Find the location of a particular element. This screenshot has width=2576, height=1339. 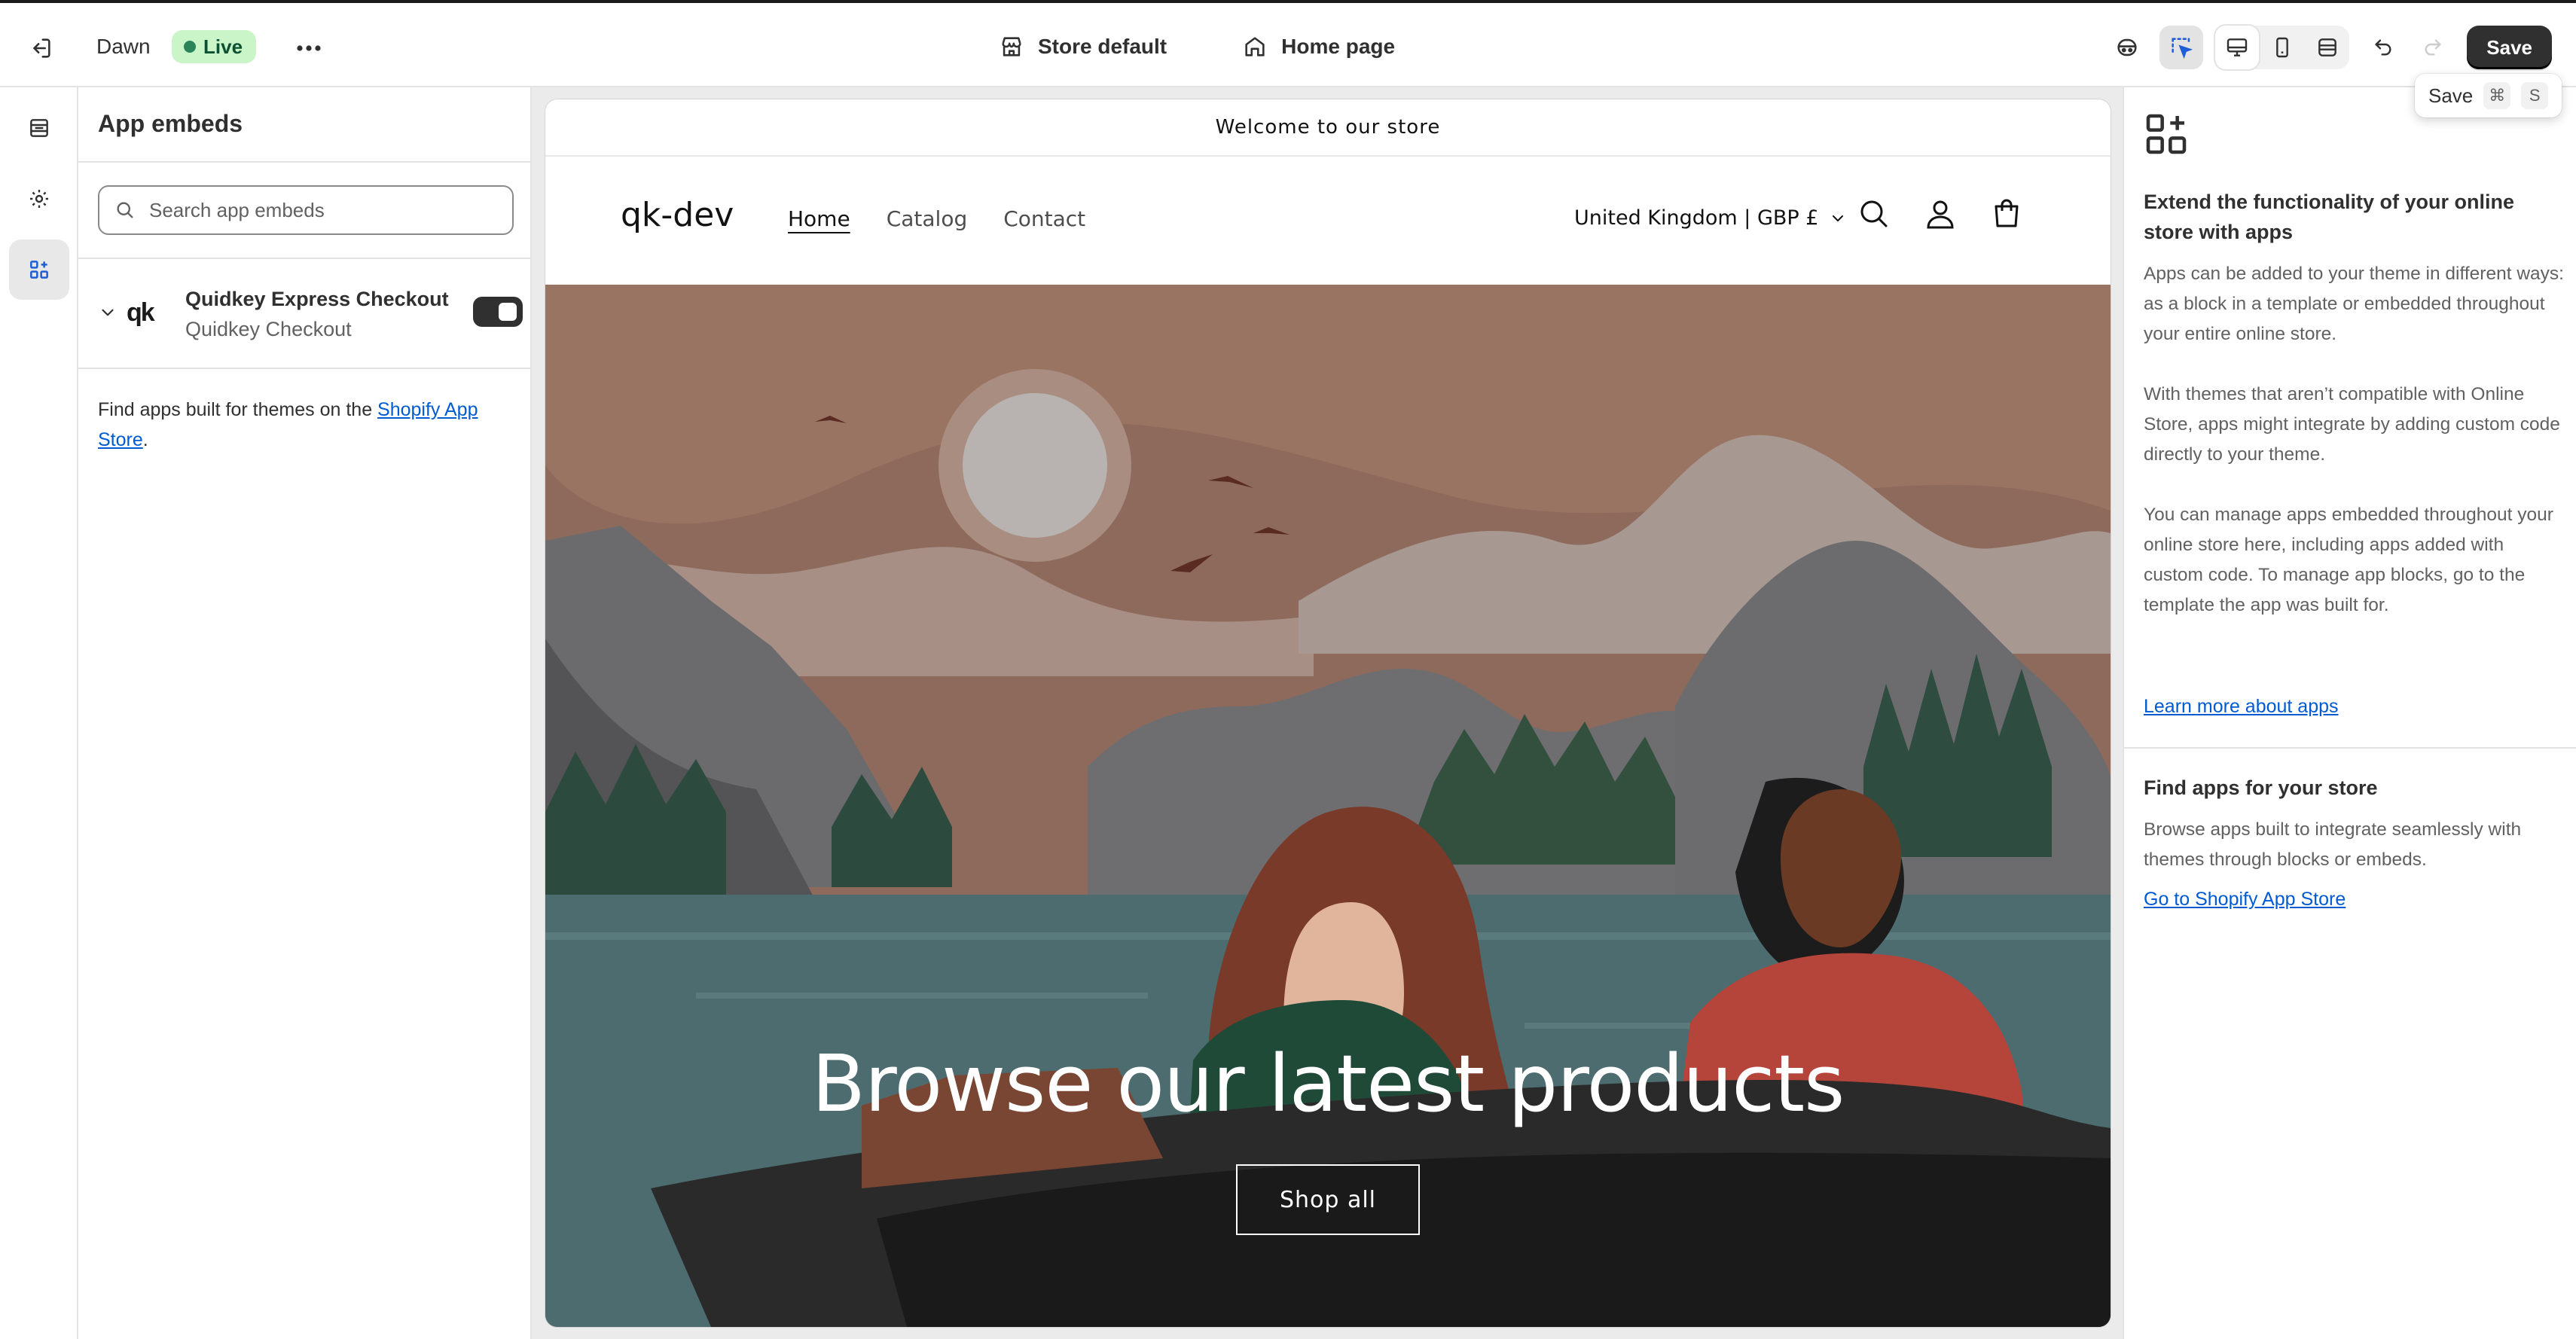

gear-icon is located at coordinates (39, 199).